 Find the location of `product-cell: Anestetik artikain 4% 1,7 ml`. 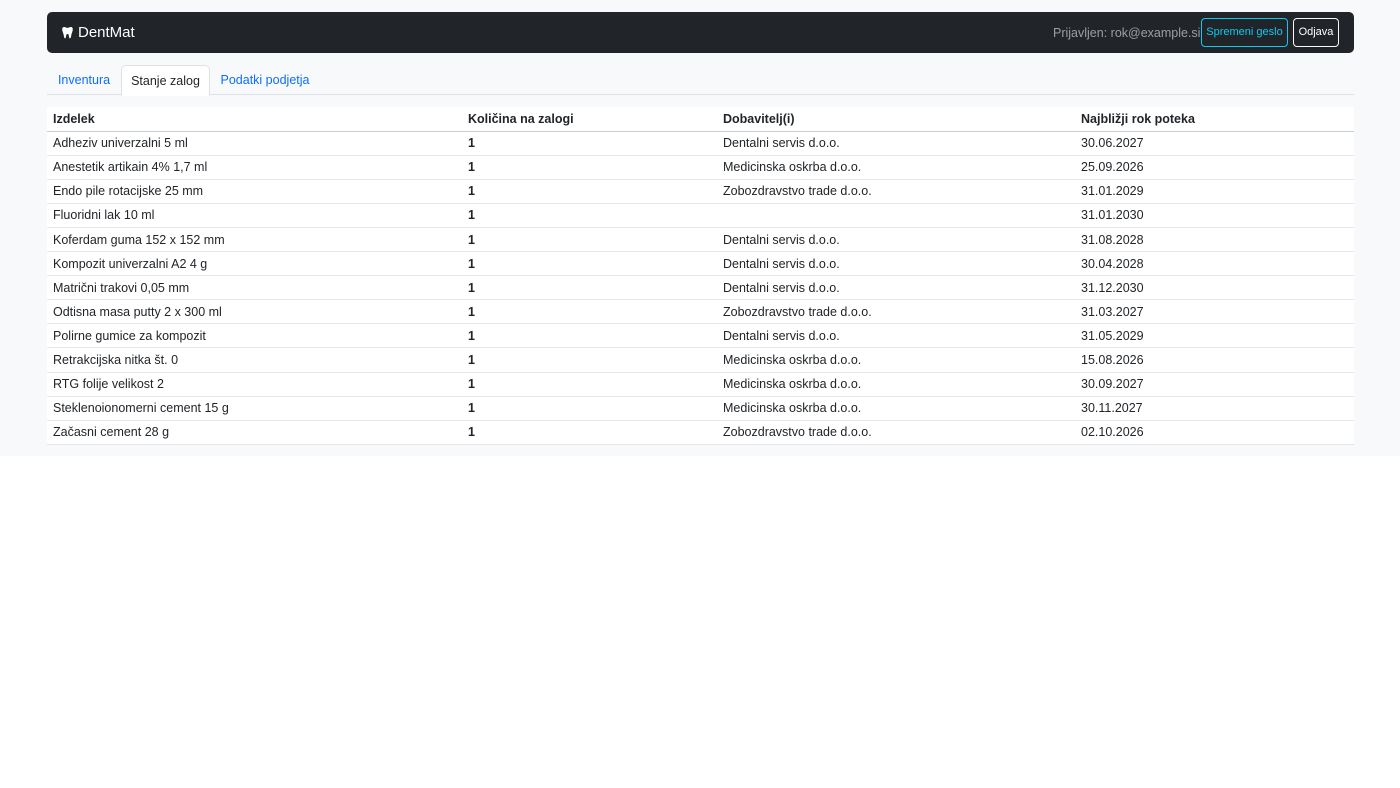

product-cell: Anestetik artikain 4% 1,7 ml is located at coordinates (254, 167).